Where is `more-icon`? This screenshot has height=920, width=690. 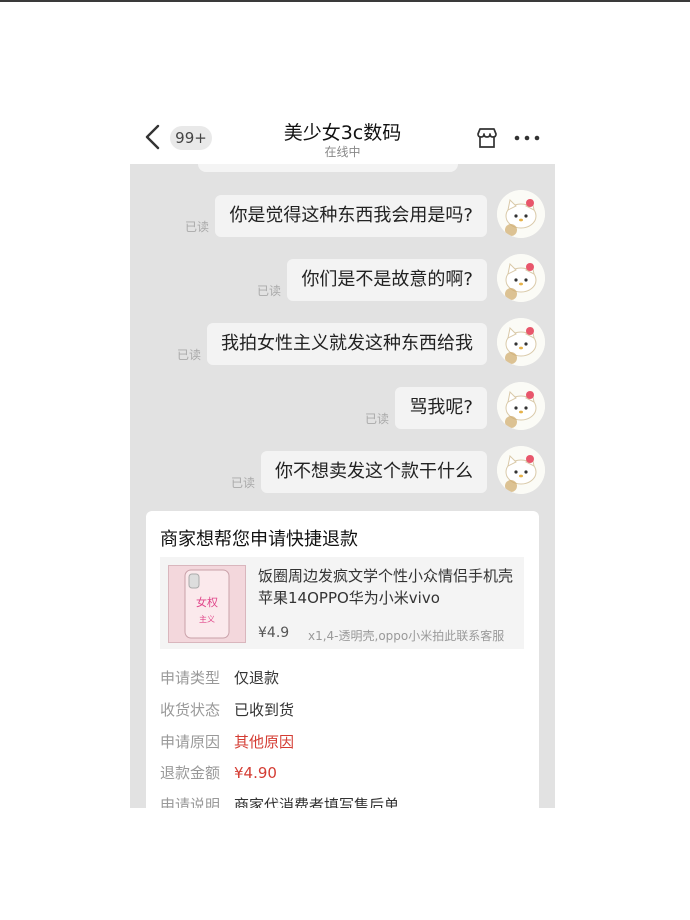 more-icon is located at coordinates (527, 138).